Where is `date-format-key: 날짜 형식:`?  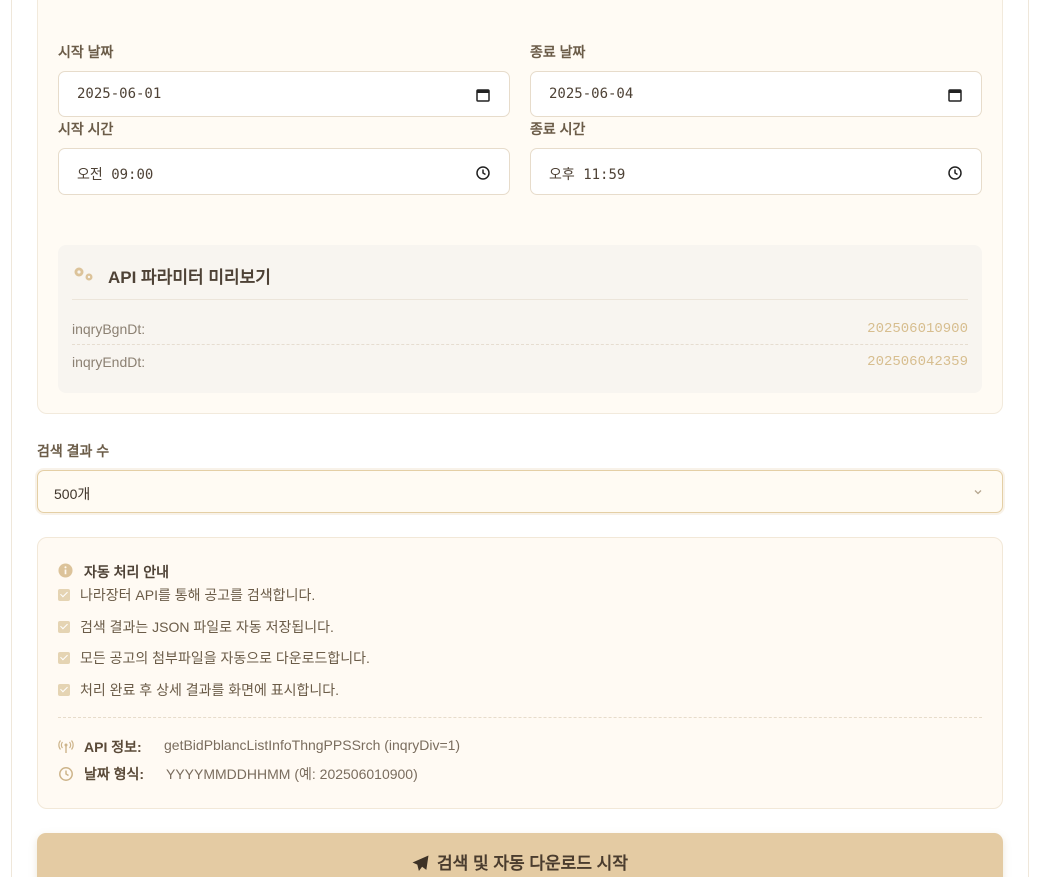 date-format-key: 날짜 형식: is located at coordinates (114, 774).